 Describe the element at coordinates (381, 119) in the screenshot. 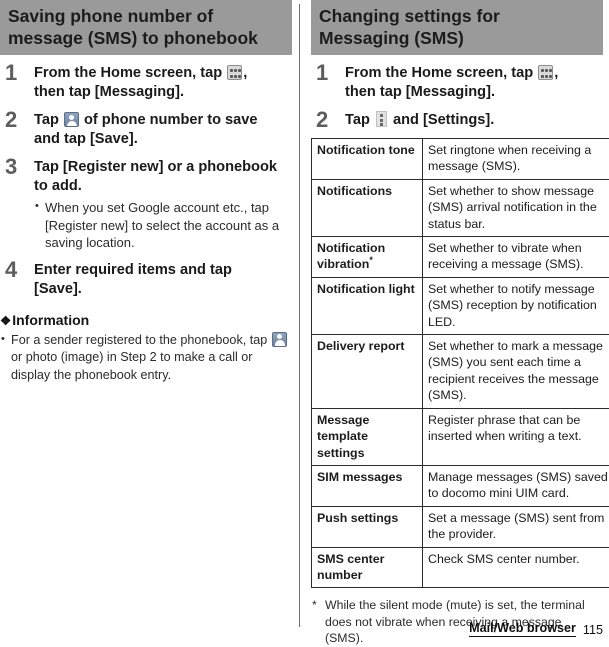

I see `overflow-menu-icon` at that location.